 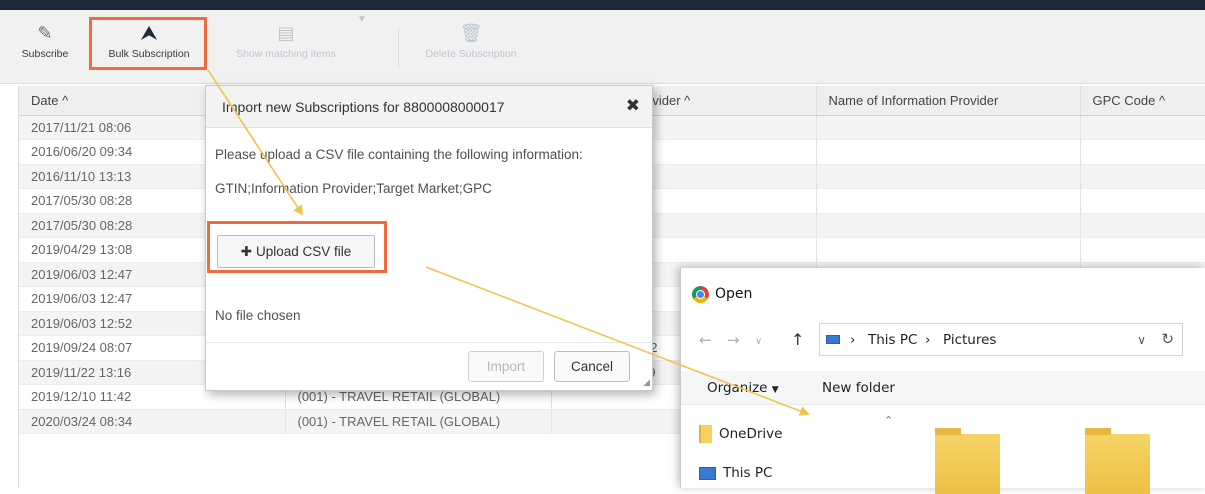 I want to click on breadcrumb-pictures: Pictures, so click(x=969, y=340).